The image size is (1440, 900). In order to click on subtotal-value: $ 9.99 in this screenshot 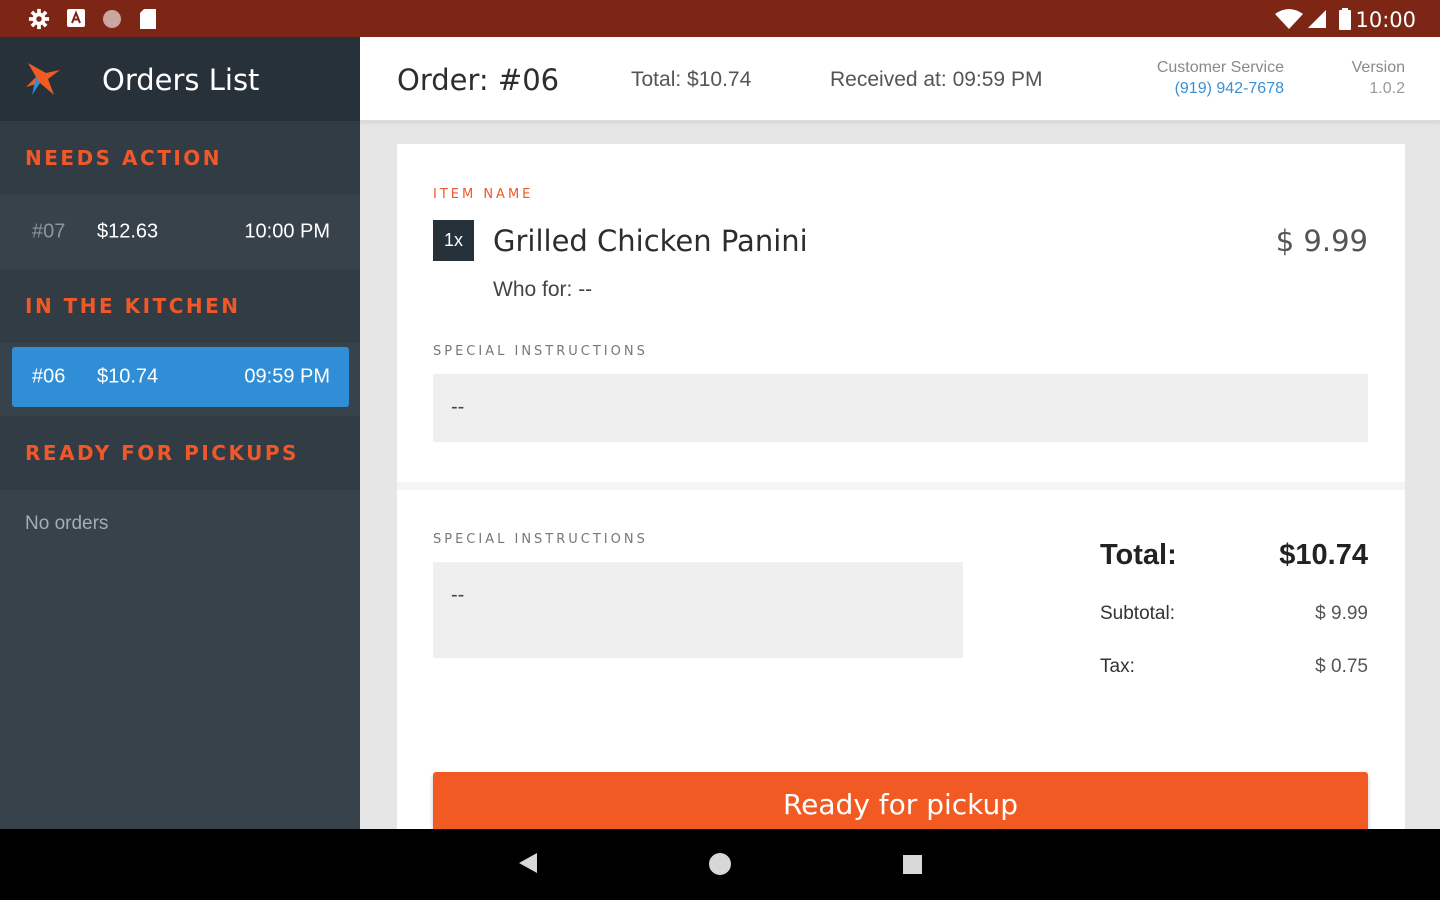, I will do `click(1341, 613)`.